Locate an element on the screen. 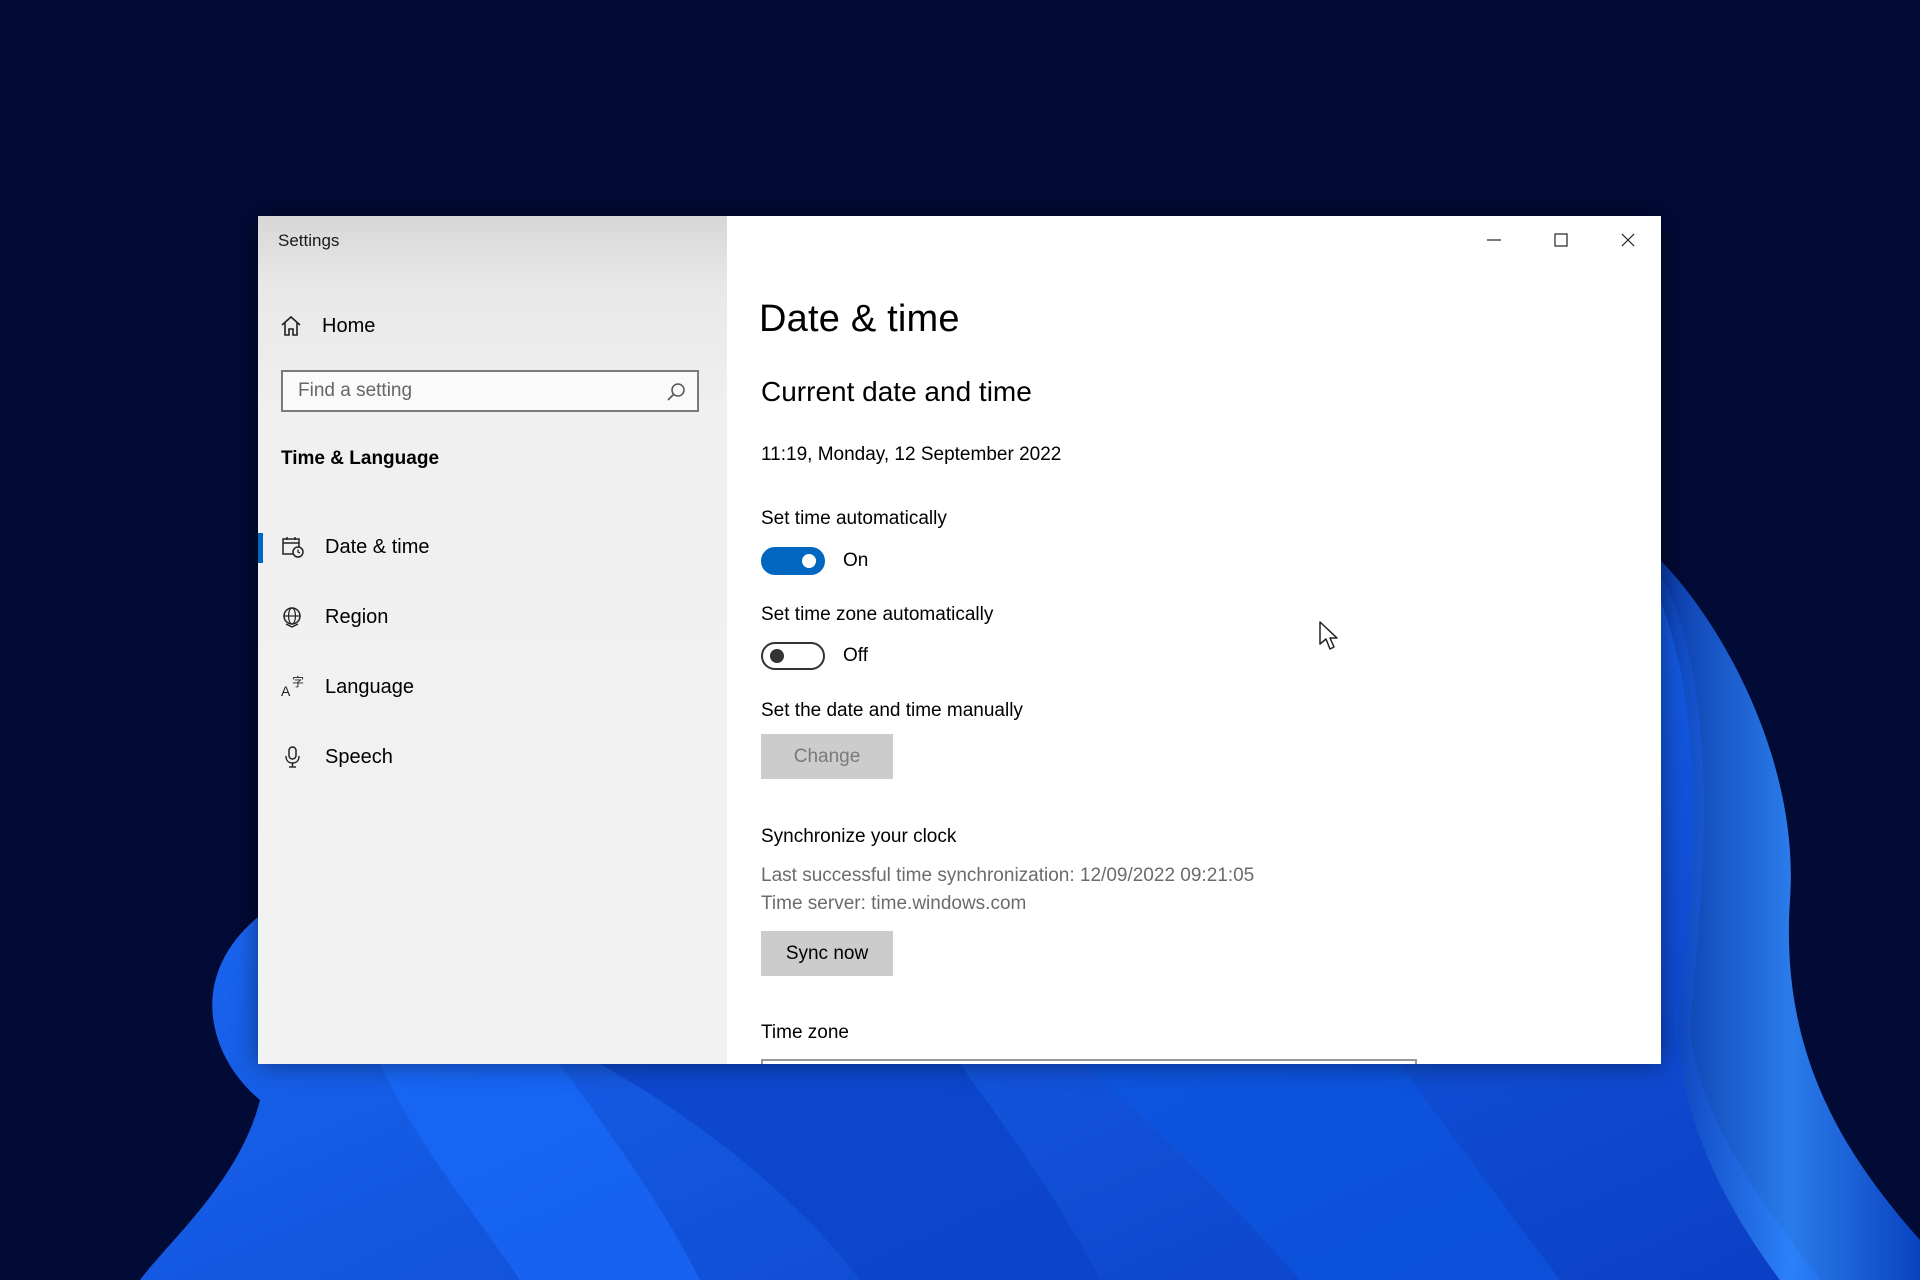 The width and height of the screenshot is (1920, 1280). maximize-button is located at coordinates (1560, 240).